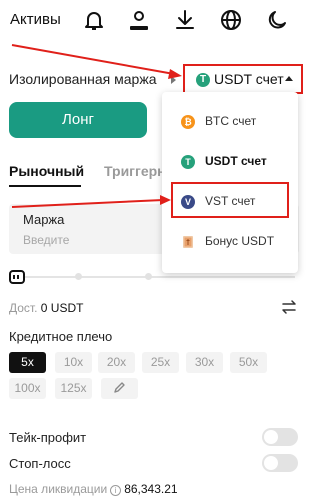 The image size is (320, 504). Describe the element at coordinates (151, 489) in the screenshot. I see `liquidation-value: 86,343.21` at that location.